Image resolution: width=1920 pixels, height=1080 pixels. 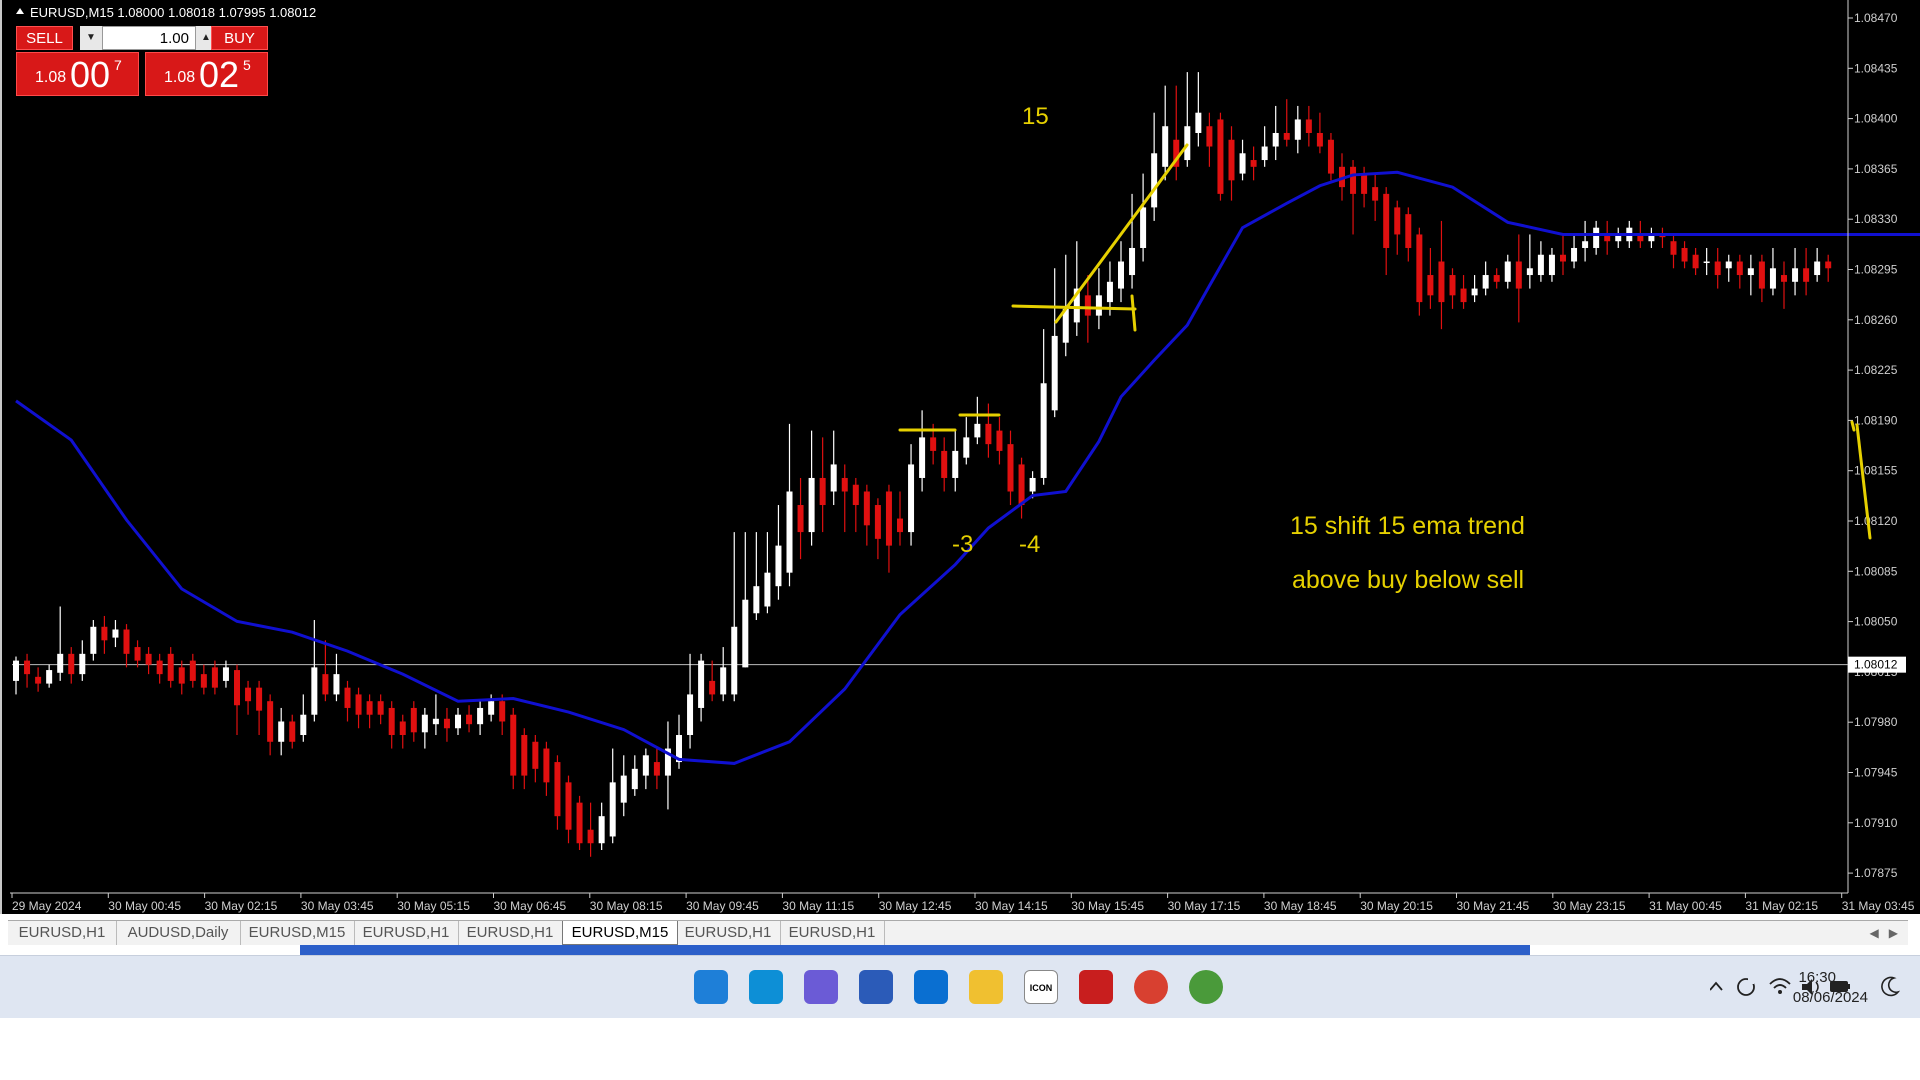 I want to click on sell-button: SELL, so click(x=44, y=38).